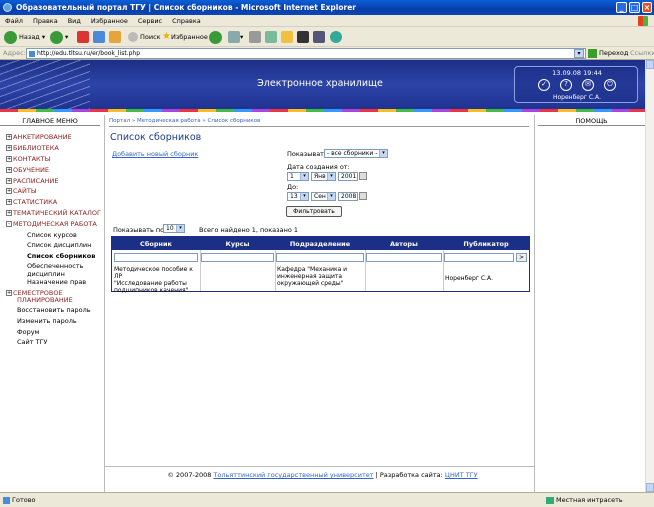 Image resolution: width=654 pixels, height=507 pixels. I want to click on k-button, so click(303, 37).